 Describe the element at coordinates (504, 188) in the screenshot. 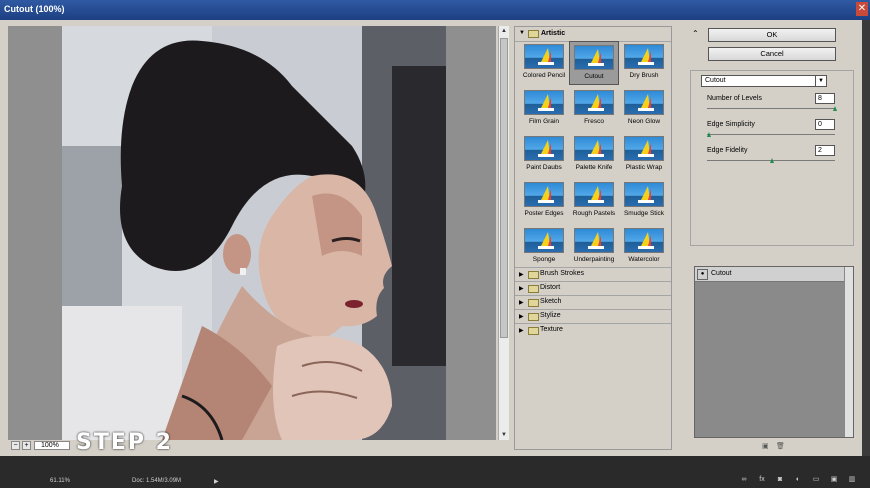

I see `scrollbar-thumb` at that location.